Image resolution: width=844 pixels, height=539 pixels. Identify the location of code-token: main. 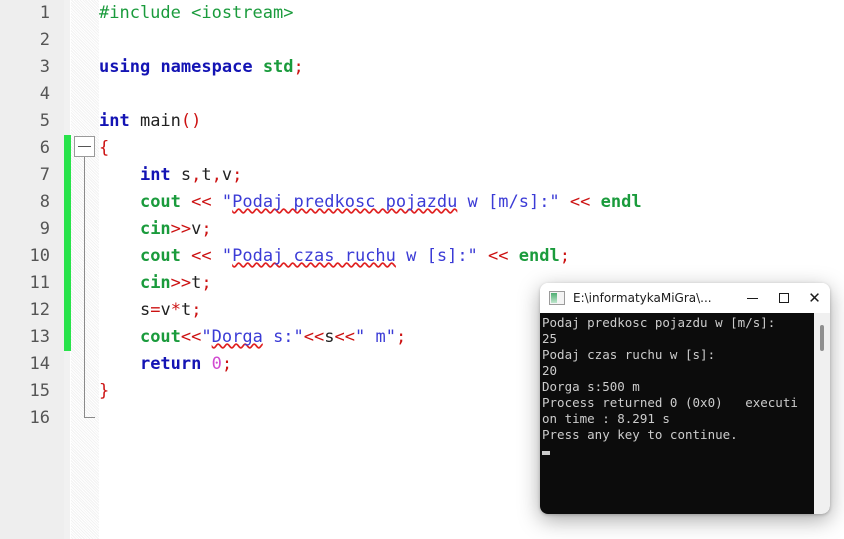
(155, 121).